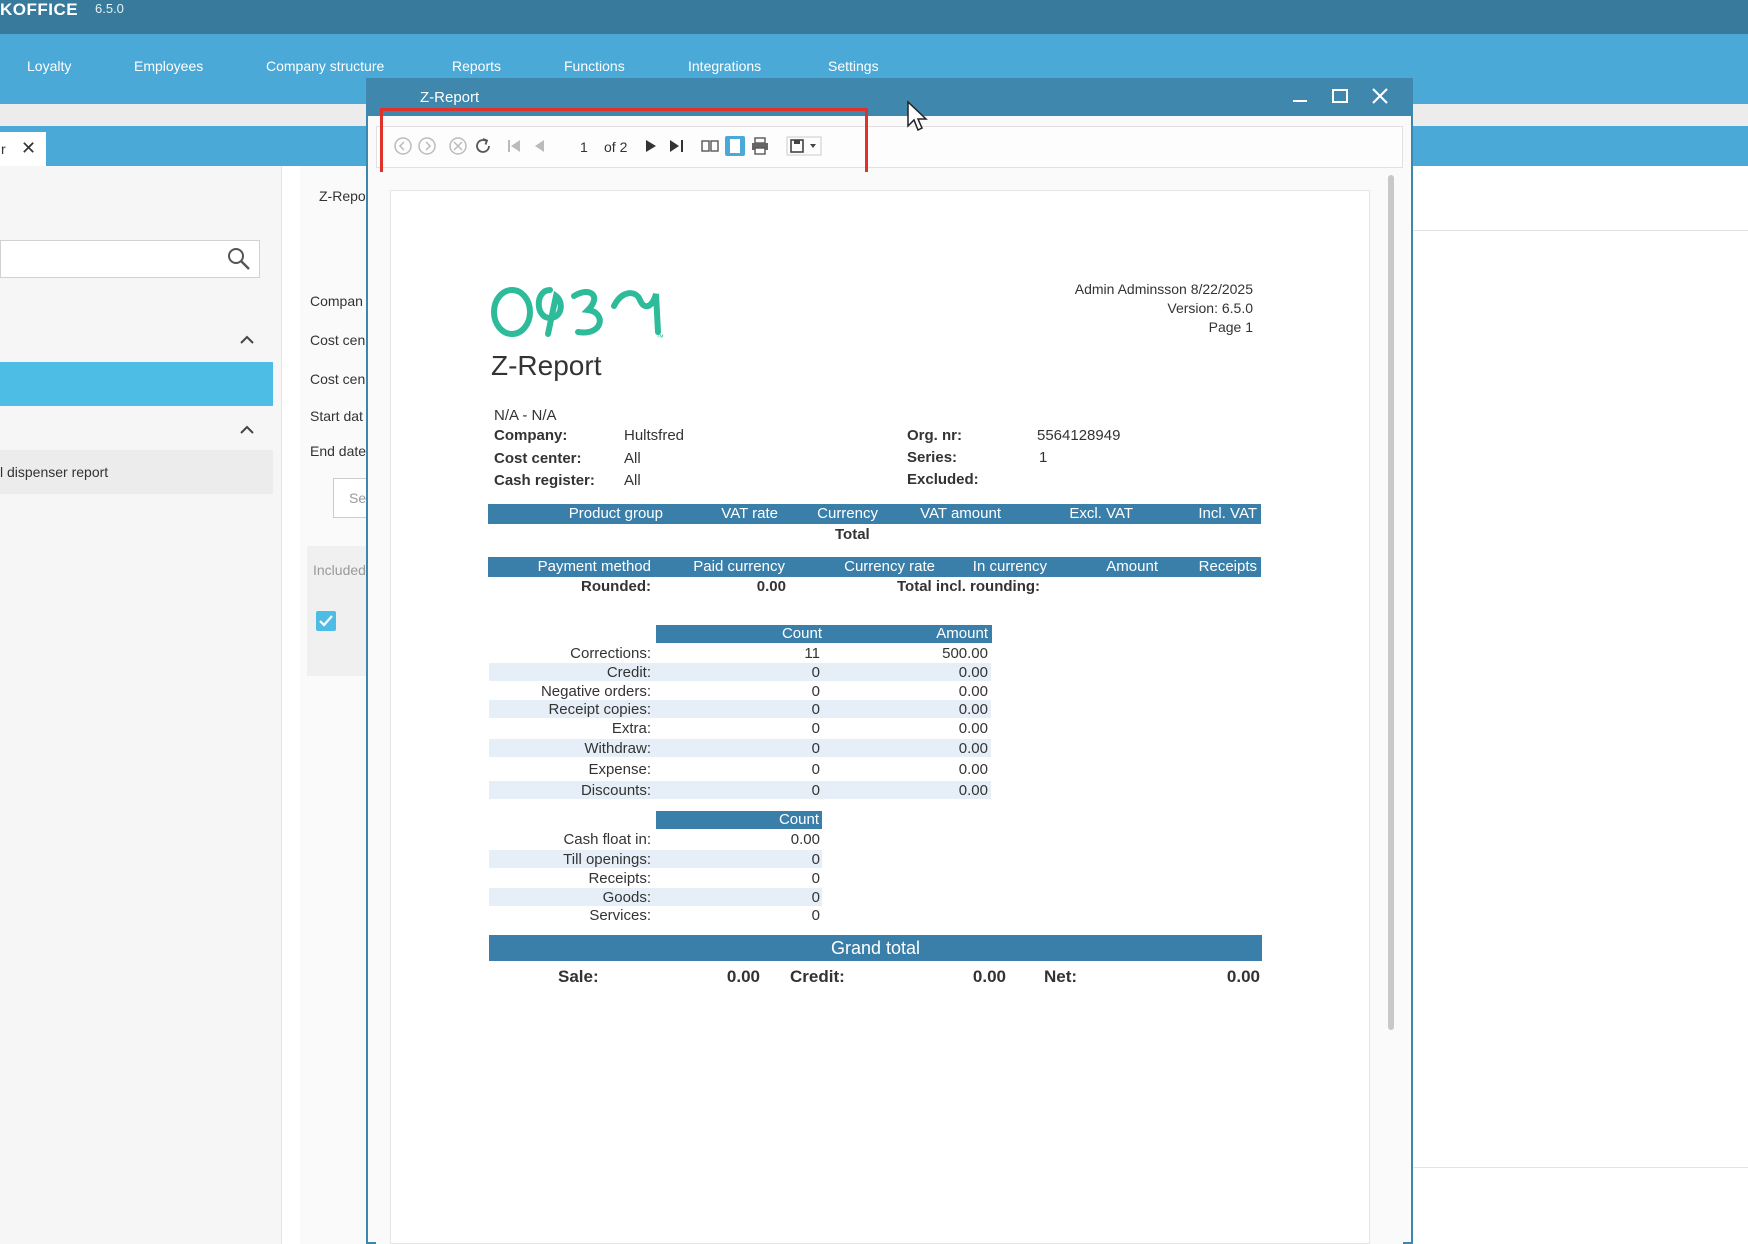 The width and height of the screenshot is (1748, 1244). Describe the element at coordinates (339, 570) in the screenshot. I see `included-header: Included` at that location.